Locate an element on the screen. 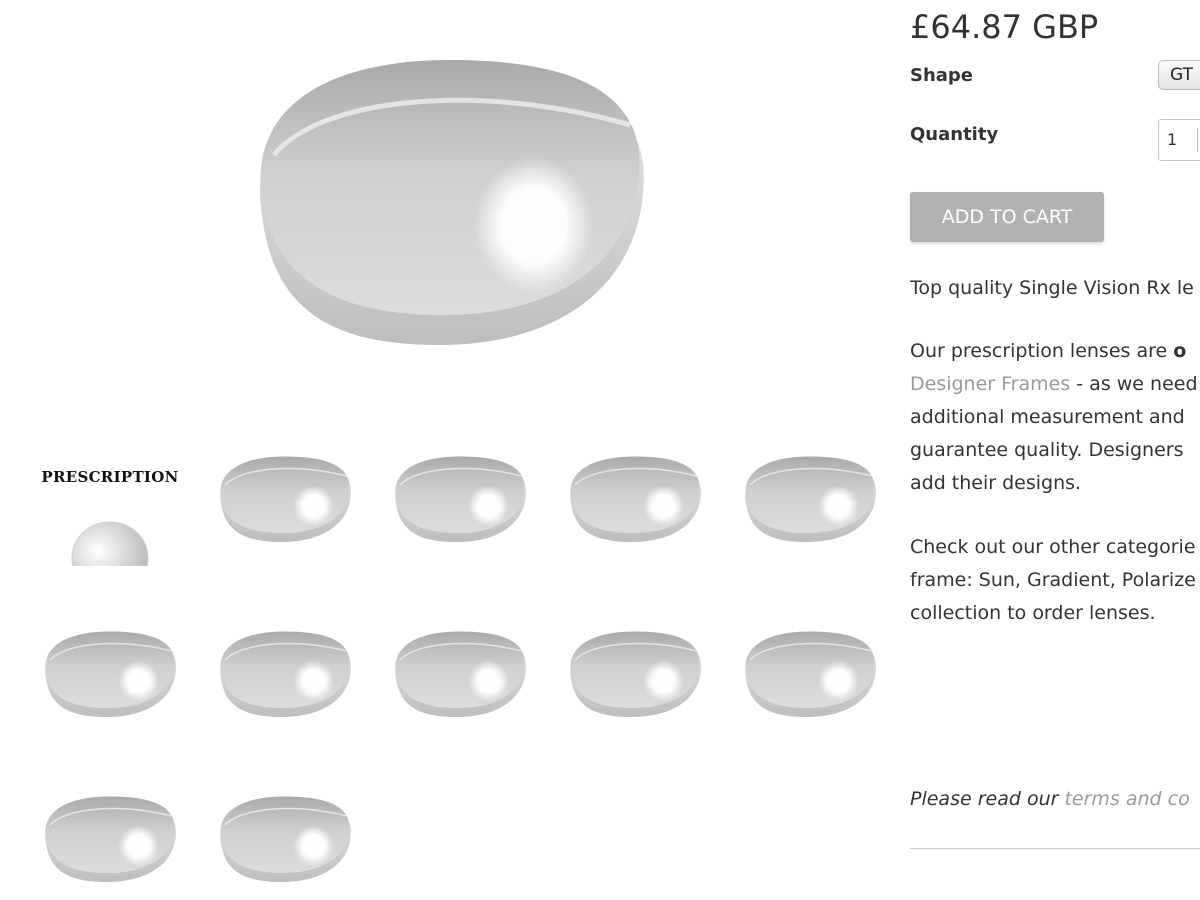 The width and height of the screenshot is (1200, 900). description-line: additional measurement and is located at coordinates (1047, 417).